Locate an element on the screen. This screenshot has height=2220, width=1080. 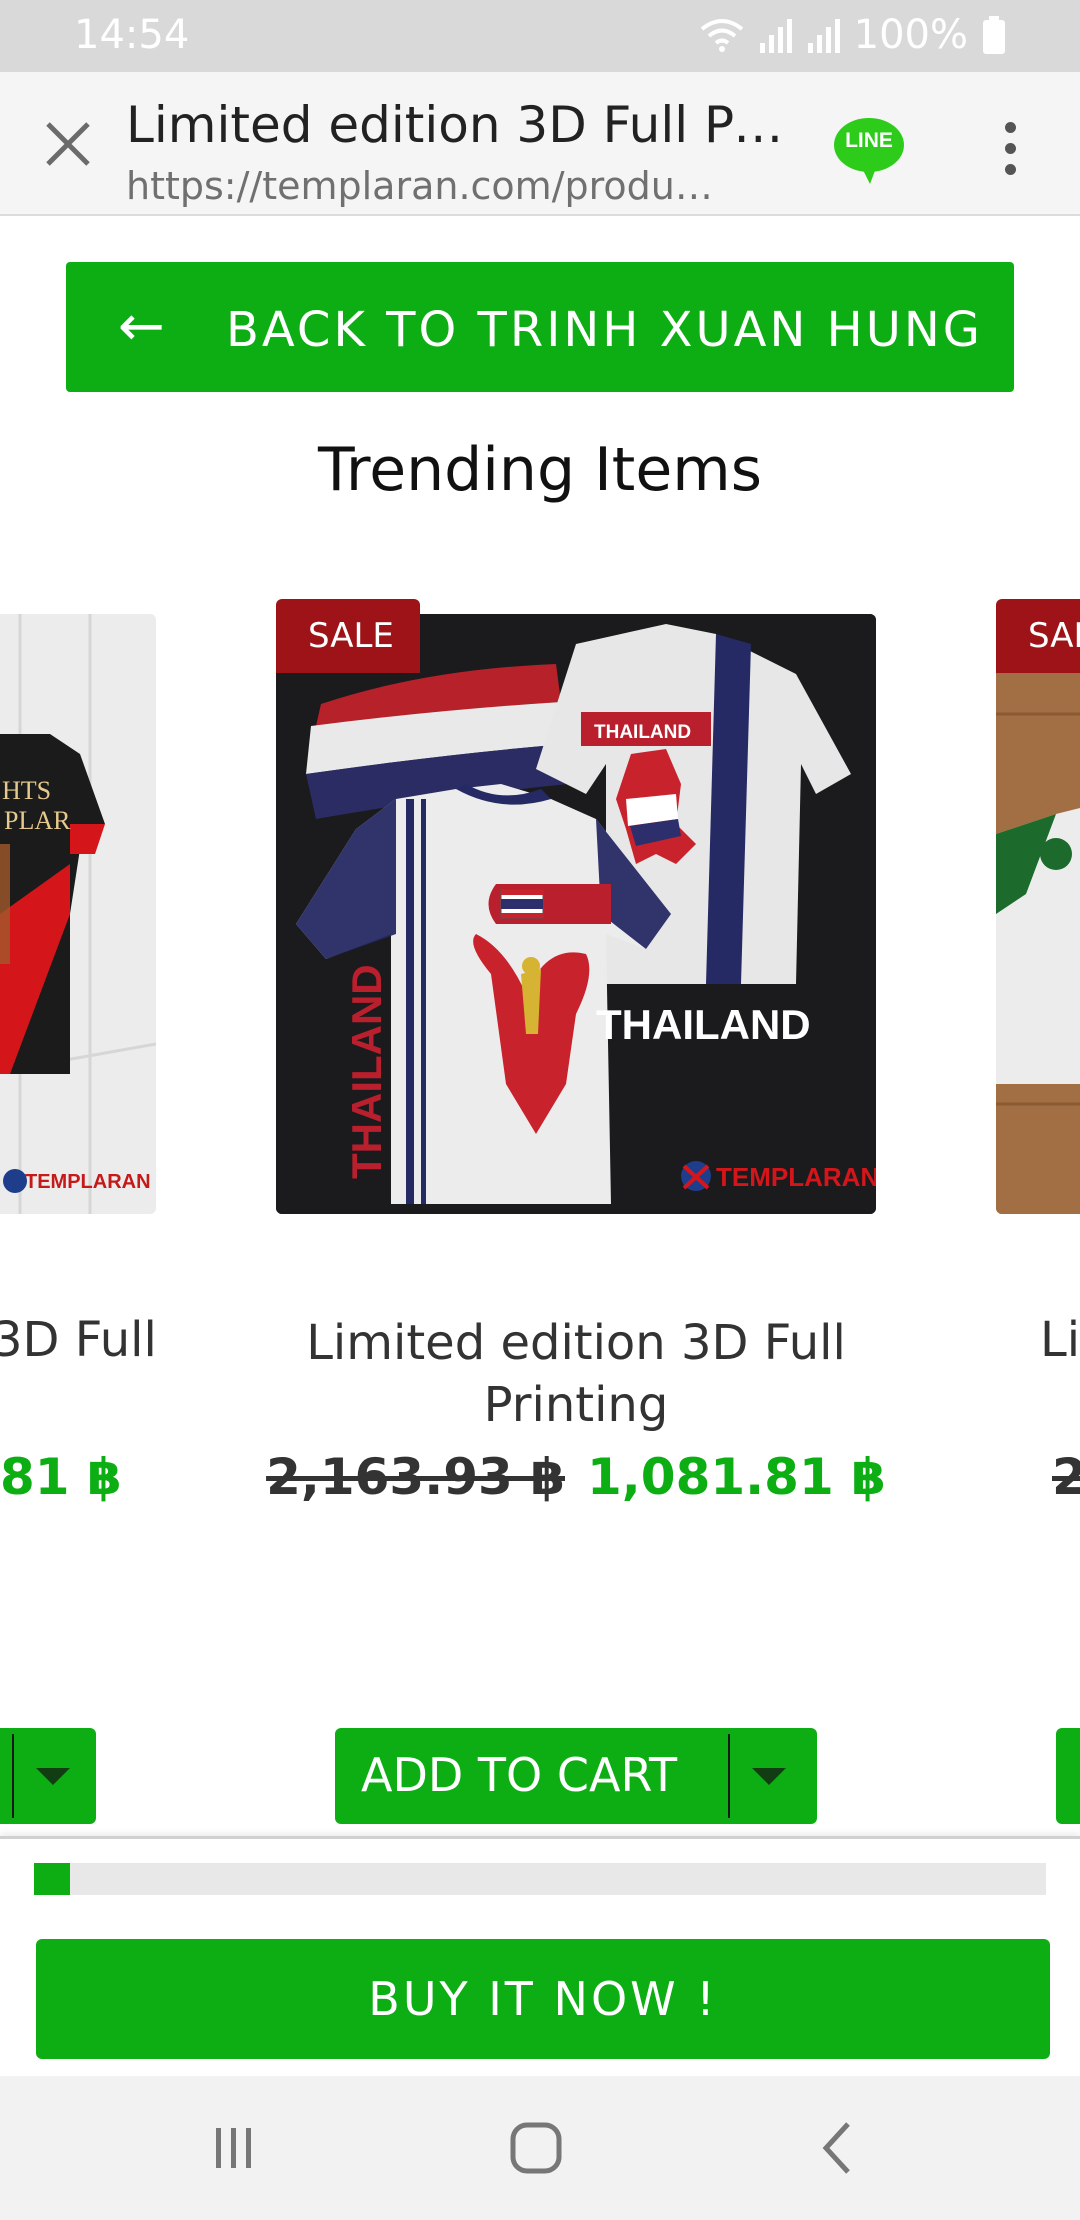
battery-icon is located at coordinates (994, 35).